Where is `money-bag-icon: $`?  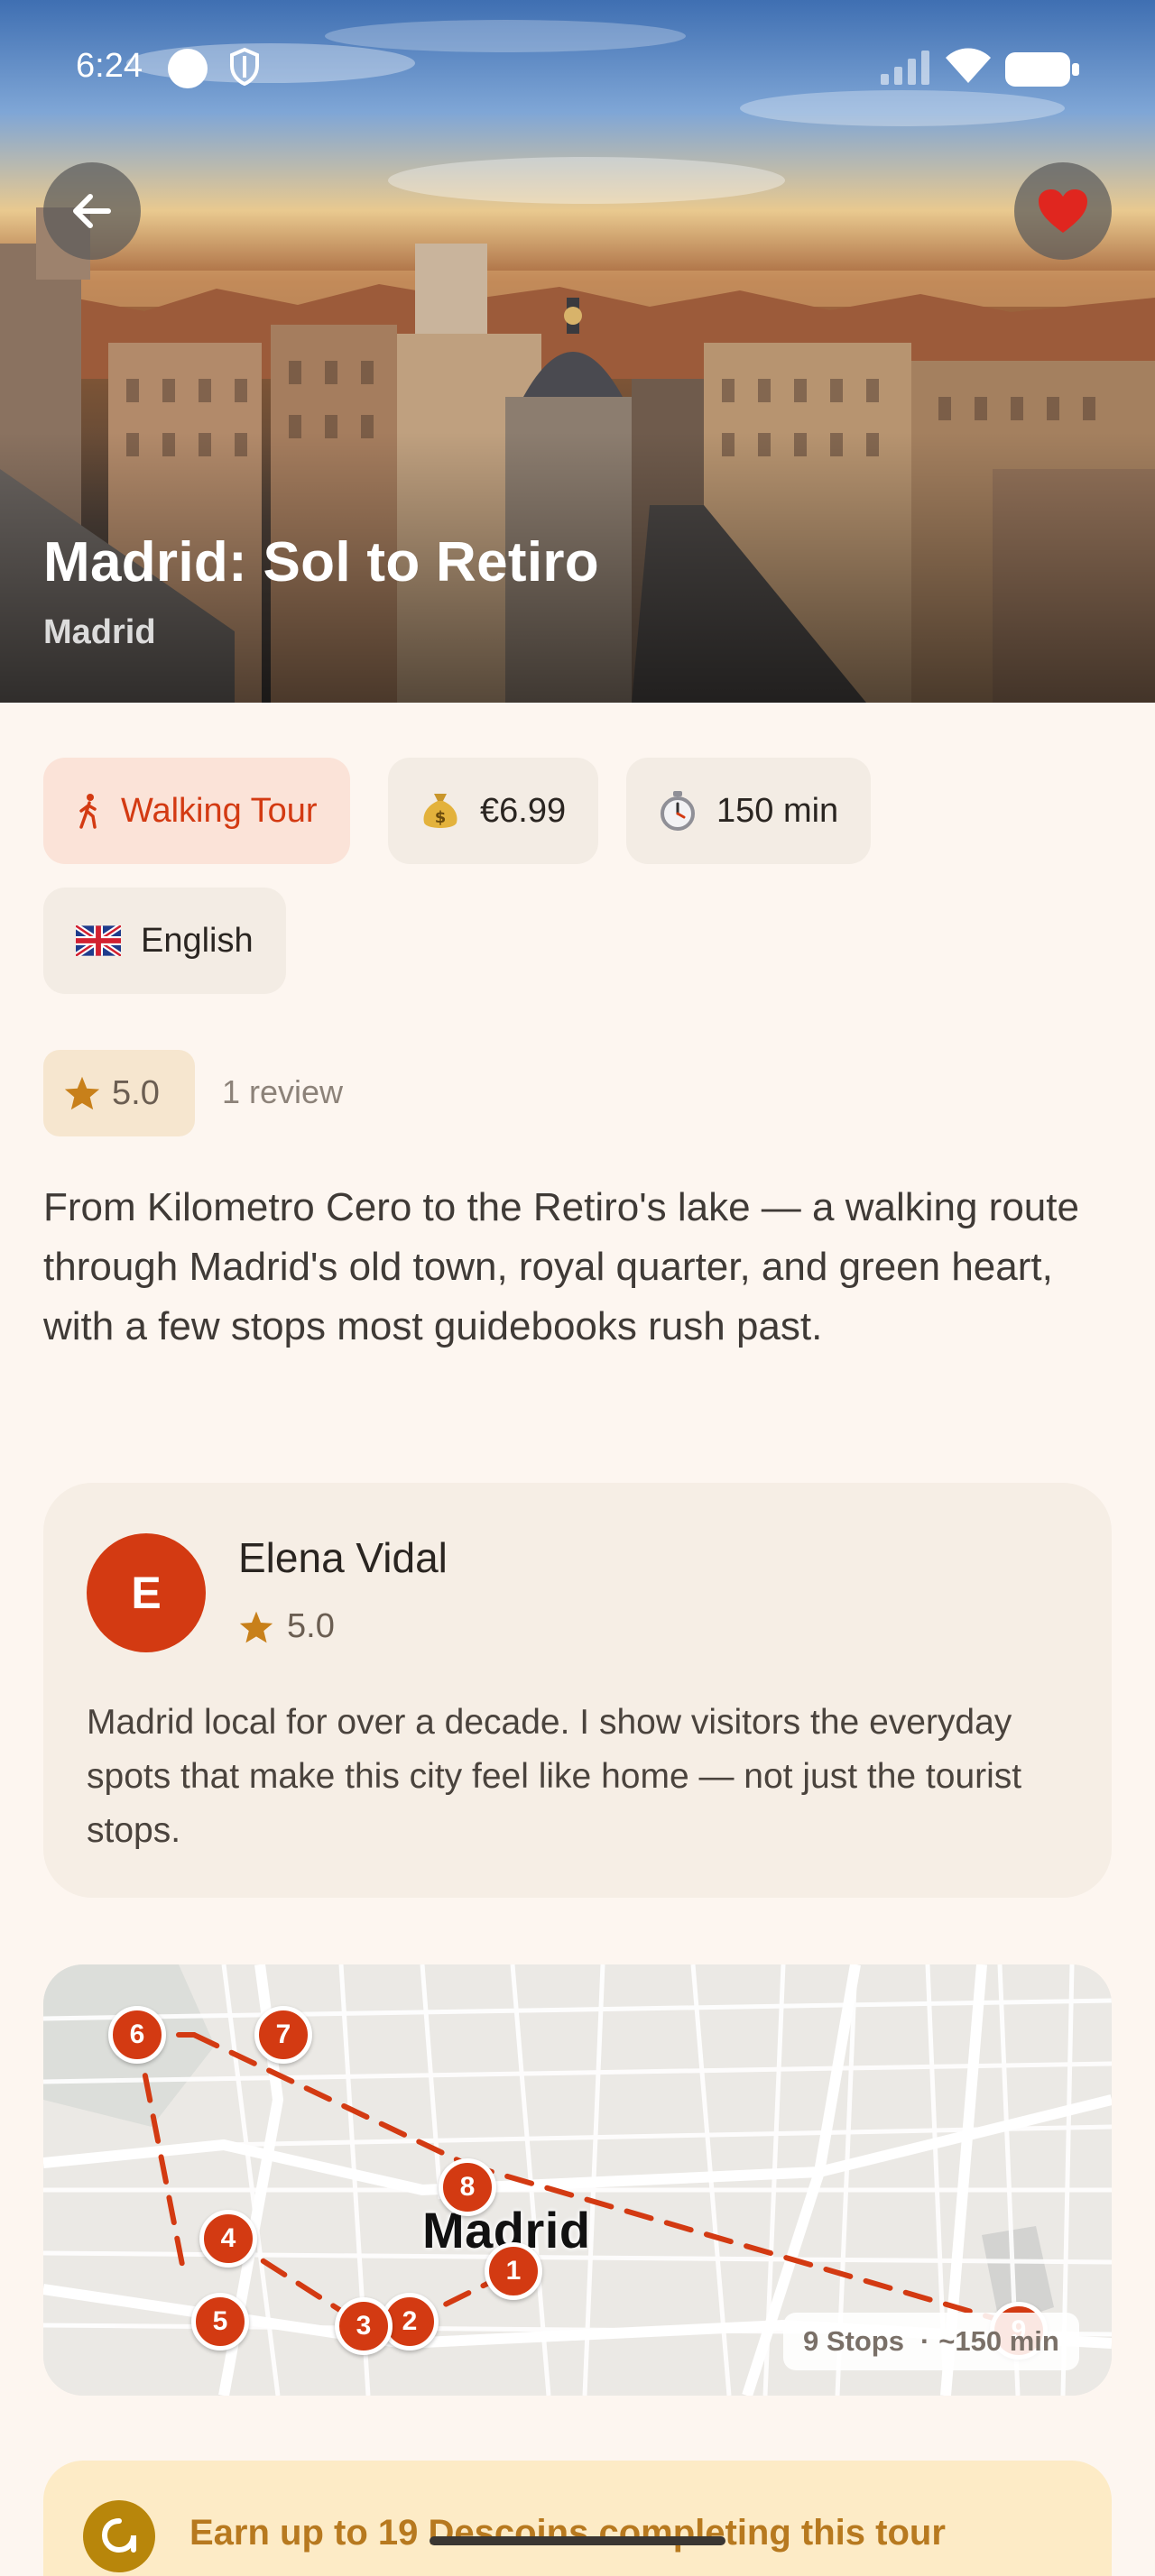 money-bag-icon: $ is located at coordinates (440, 811).